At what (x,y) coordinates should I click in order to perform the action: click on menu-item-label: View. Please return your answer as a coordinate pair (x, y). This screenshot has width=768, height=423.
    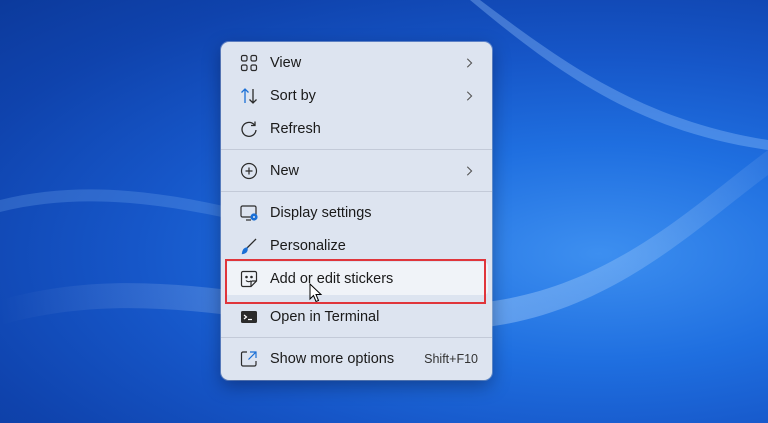
    Looking at the image, I should click on (366, 63).